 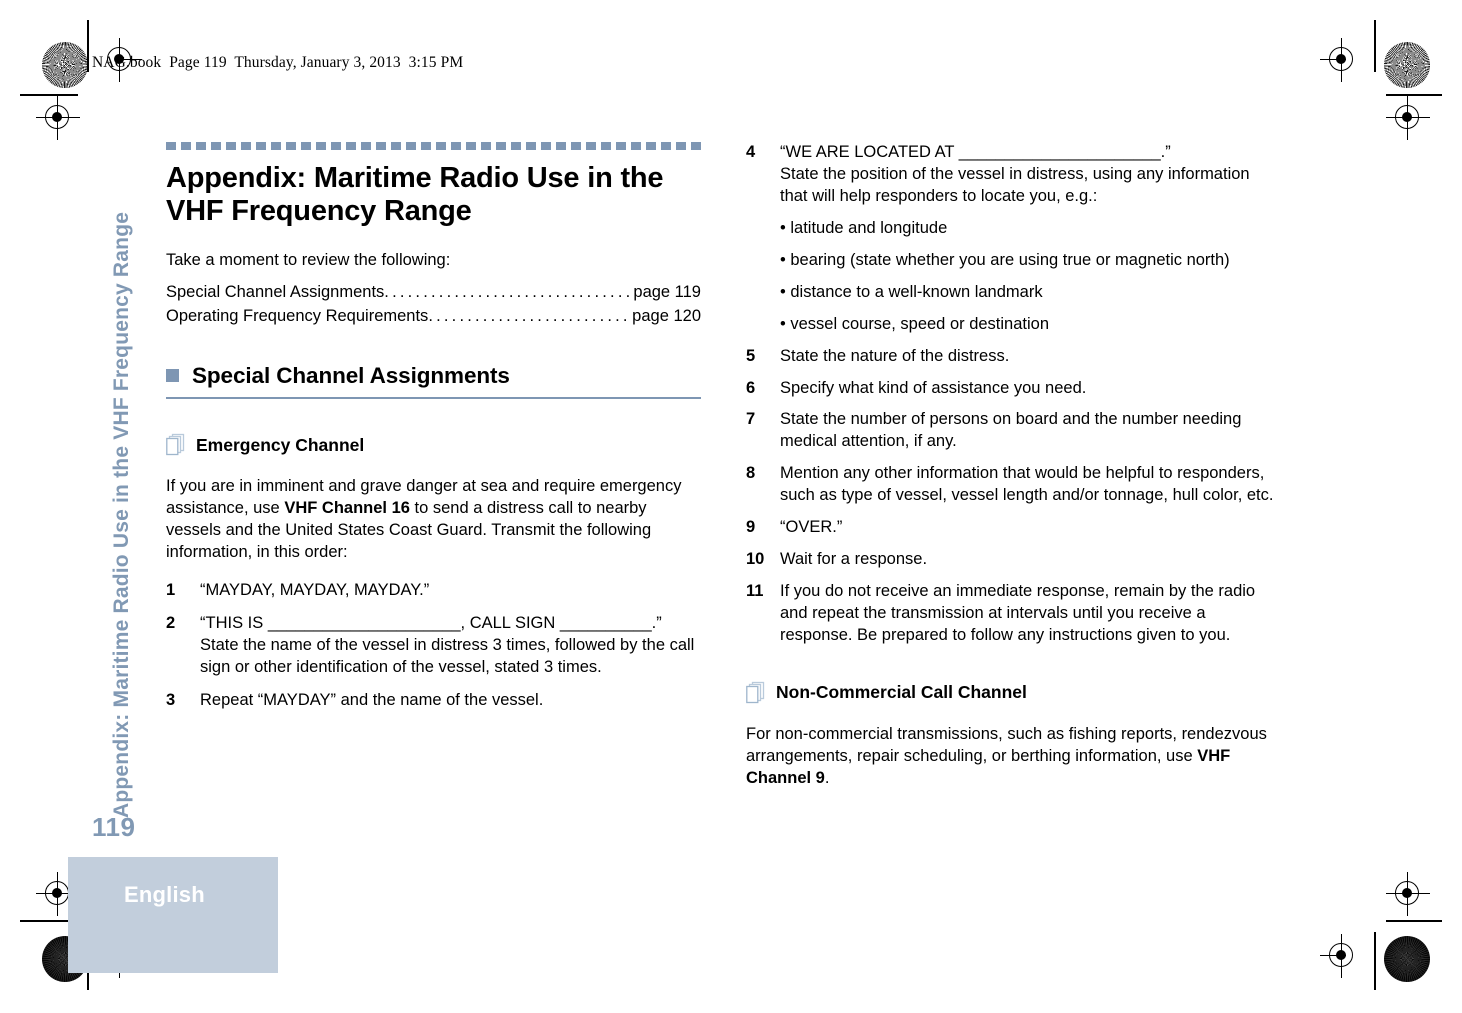 What do you see at coordinates (308, 260) in the screenshot?
I see `intro-paragraph: Take a moment to review the following:` at bounding box center [308, 260].